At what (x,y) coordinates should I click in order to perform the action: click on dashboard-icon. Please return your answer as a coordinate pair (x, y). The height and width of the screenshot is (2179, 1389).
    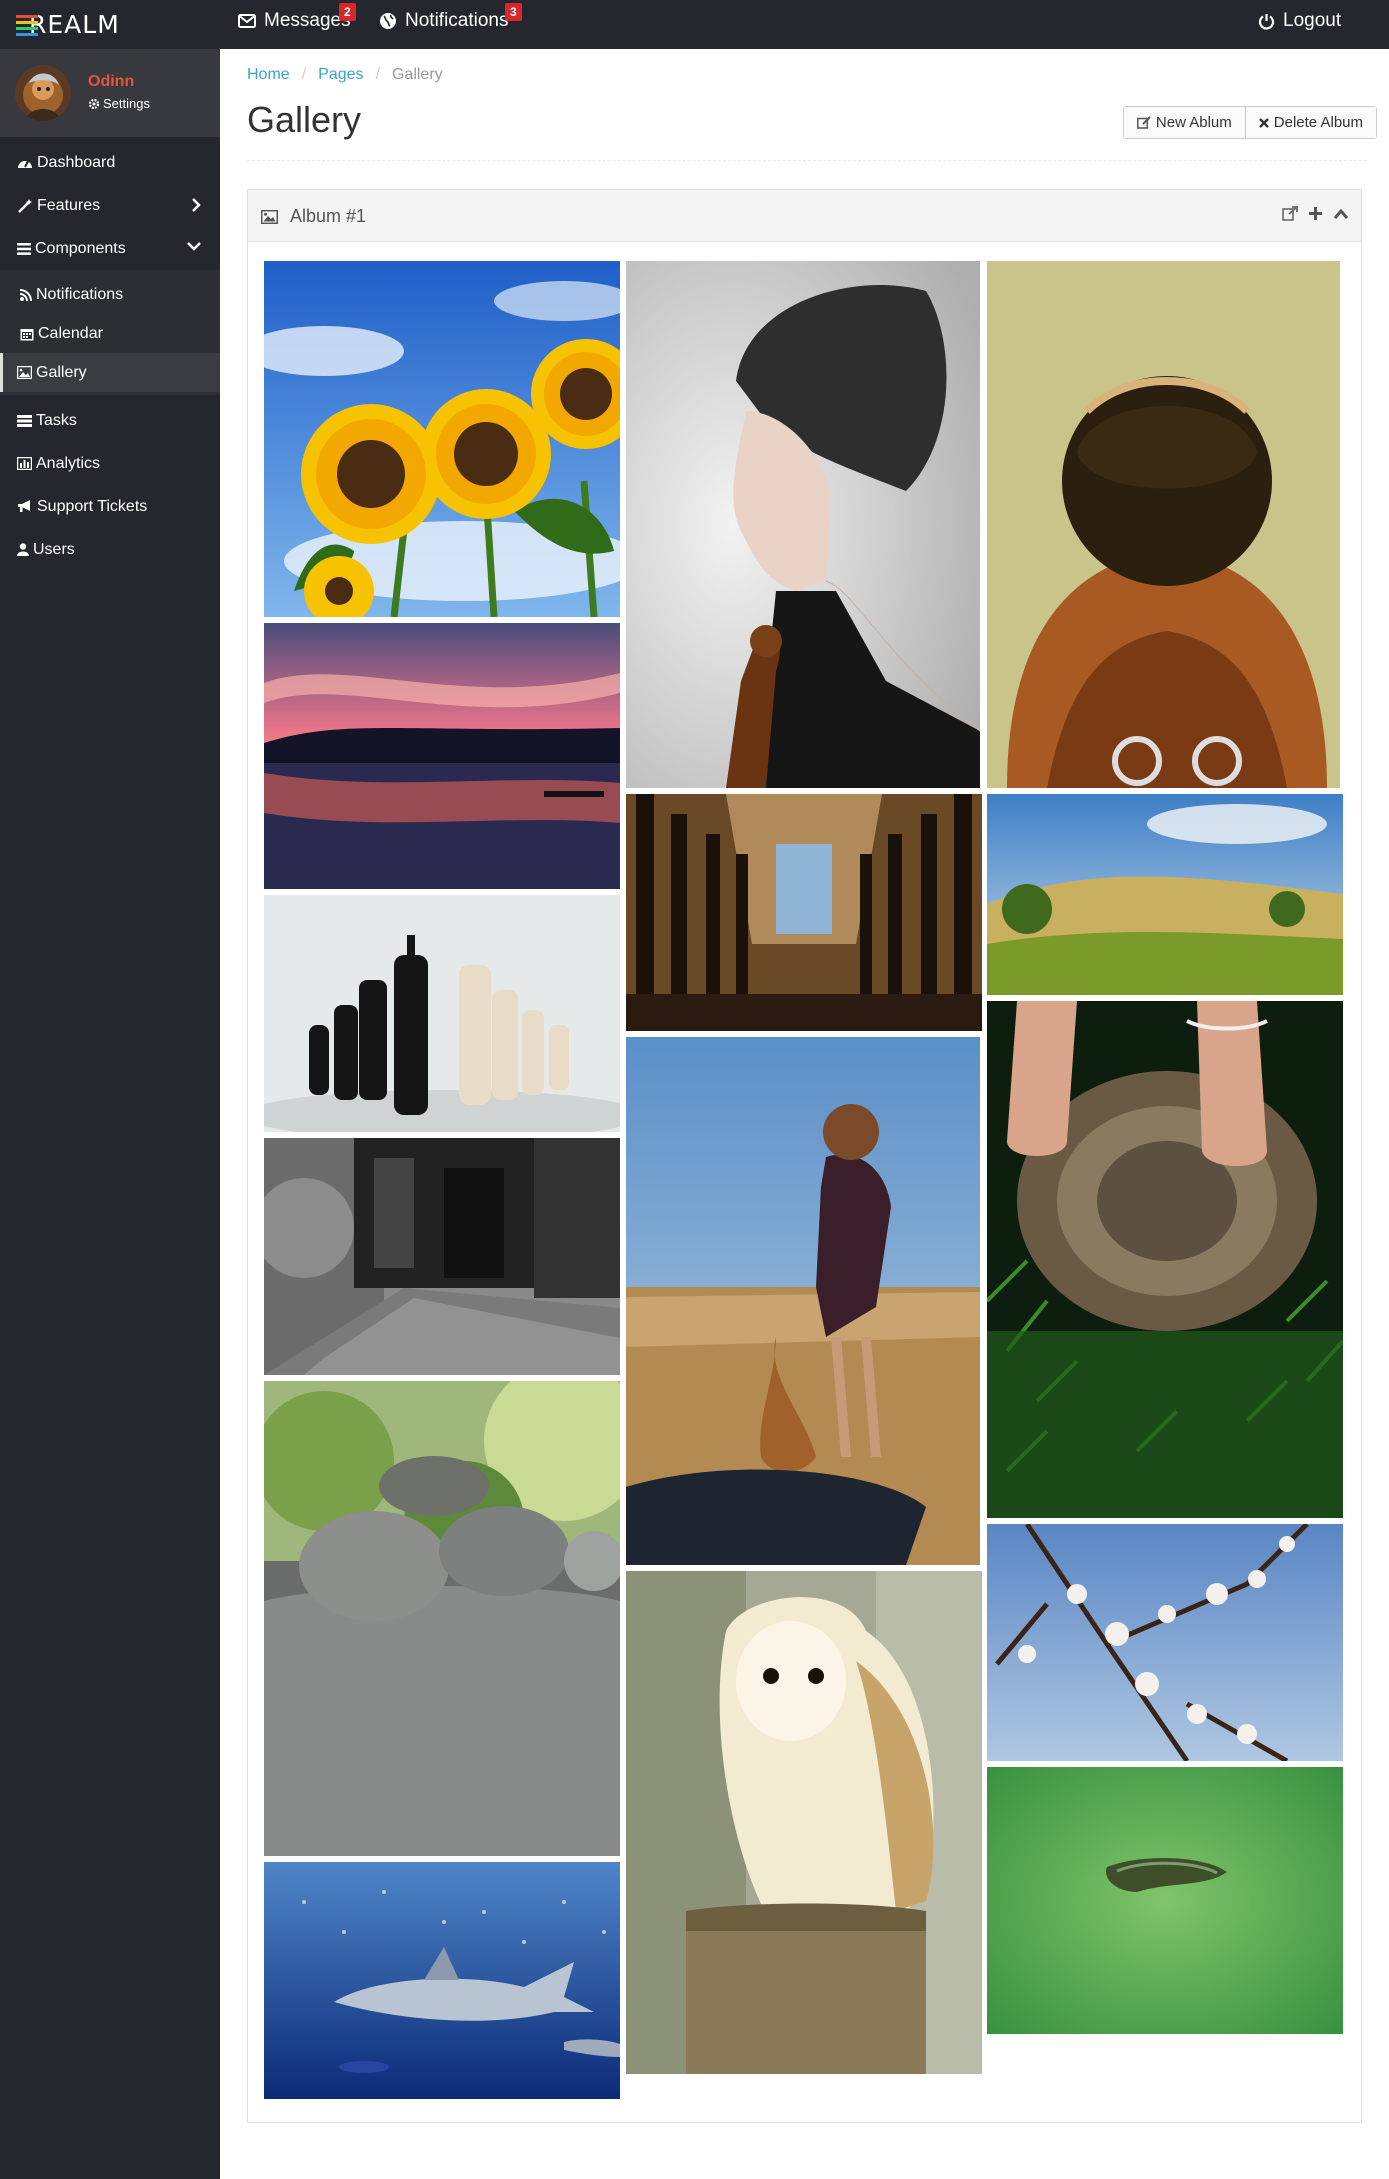
    Looking at the image, I should click on (25, 164).